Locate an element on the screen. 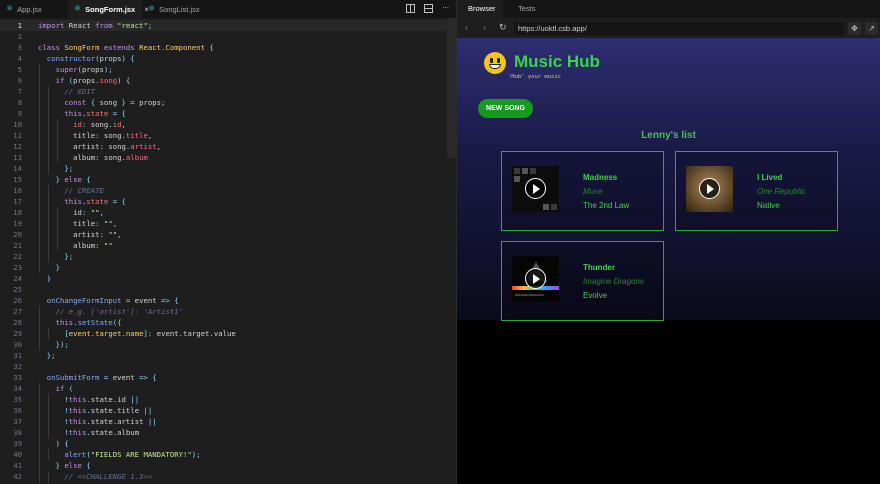 This screenshot has height=484, width=880. code-line: 21 album: "" is located at coordinates (228, 245).